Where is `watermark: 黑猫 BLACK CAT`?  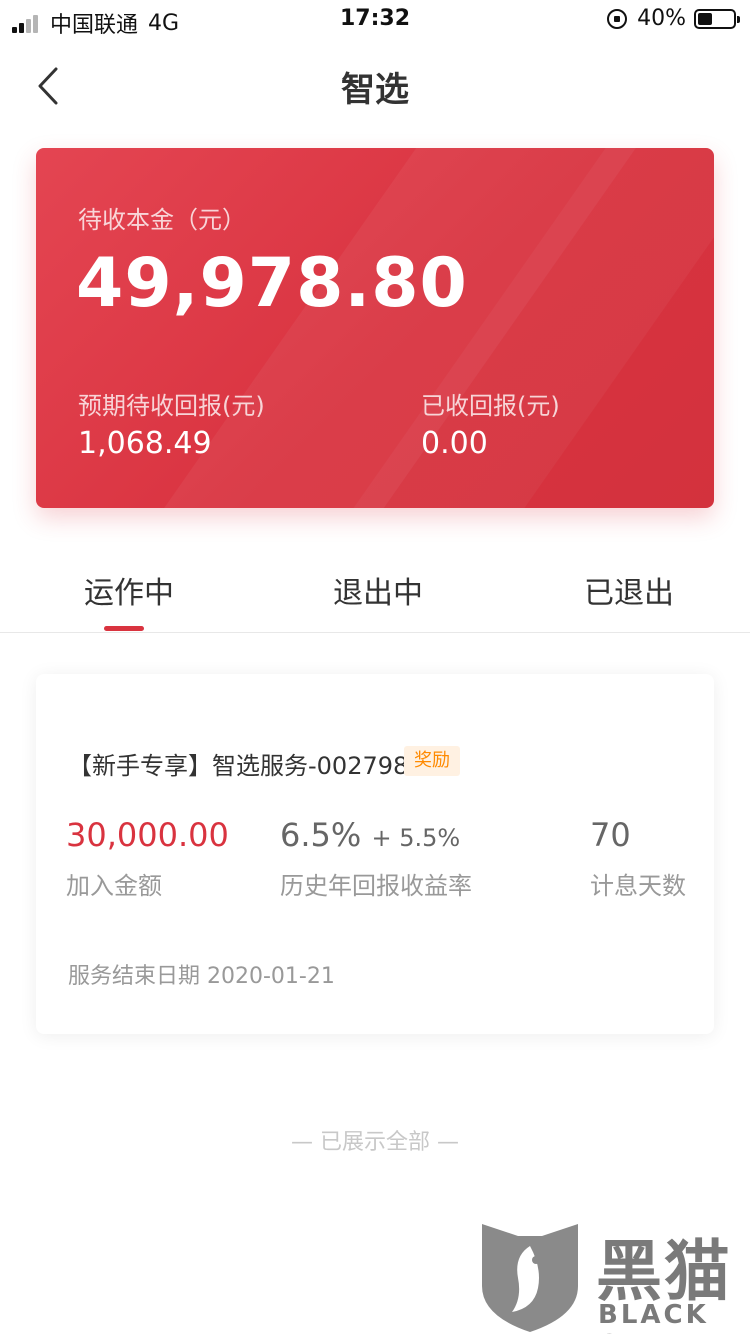
watermark: 黑猫 BLACK CAT is located at coordinates (614, 1275).